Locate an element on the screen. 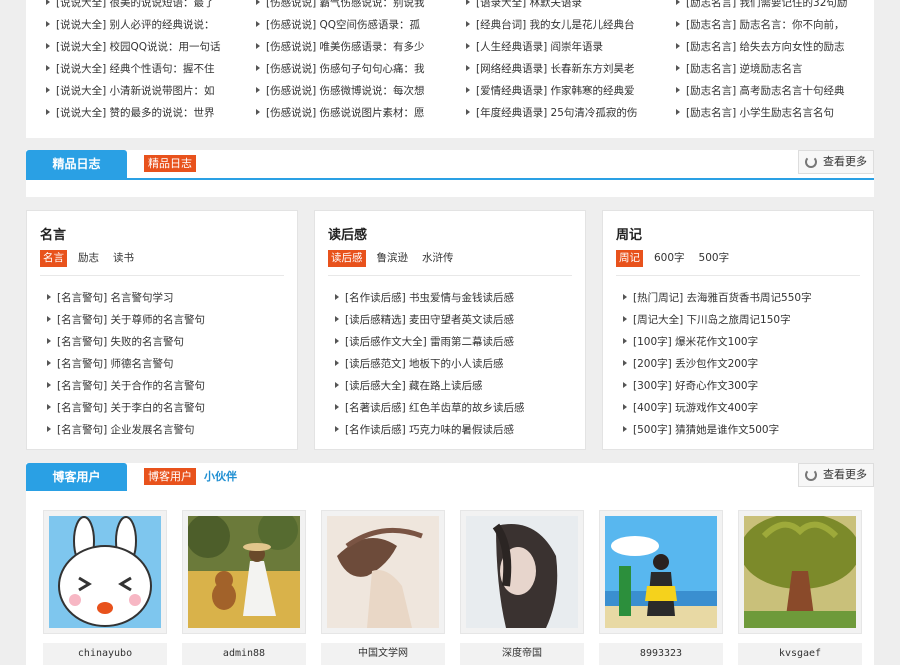  list-item: [名言警句] 关于合作的名言警句 is located at coordinates (126, 386).